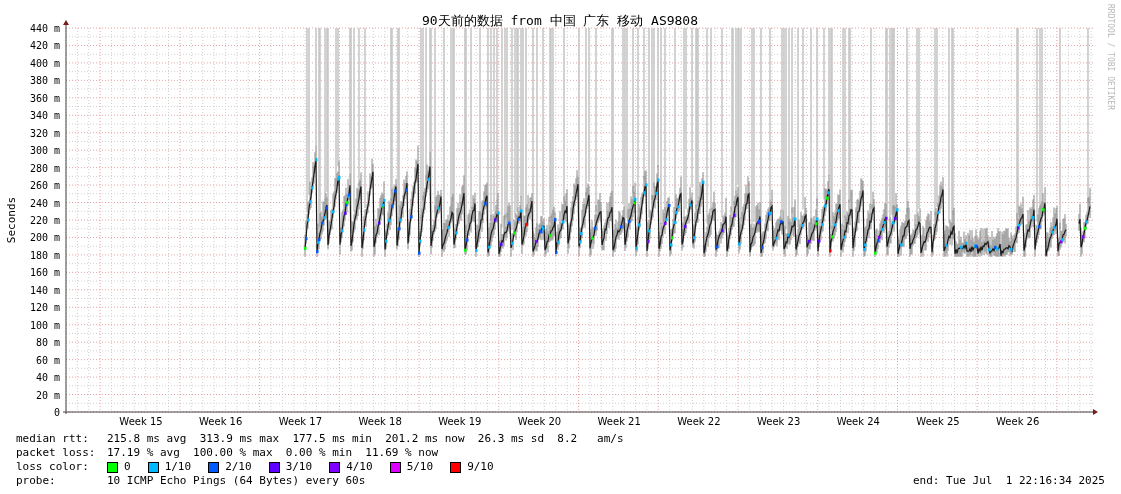  I want to click on stat-label: packet loss:, so click(56, 453).